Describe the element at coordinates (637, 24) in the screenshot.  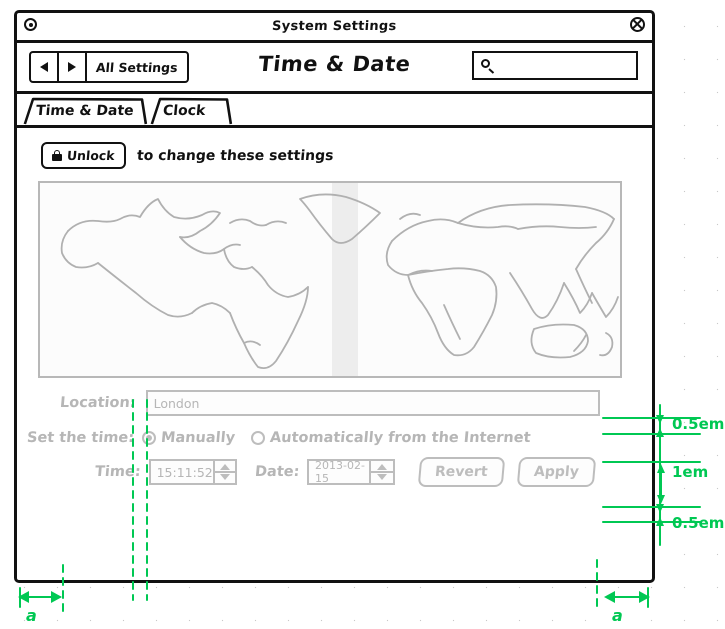
I see `close-icon` at that location.